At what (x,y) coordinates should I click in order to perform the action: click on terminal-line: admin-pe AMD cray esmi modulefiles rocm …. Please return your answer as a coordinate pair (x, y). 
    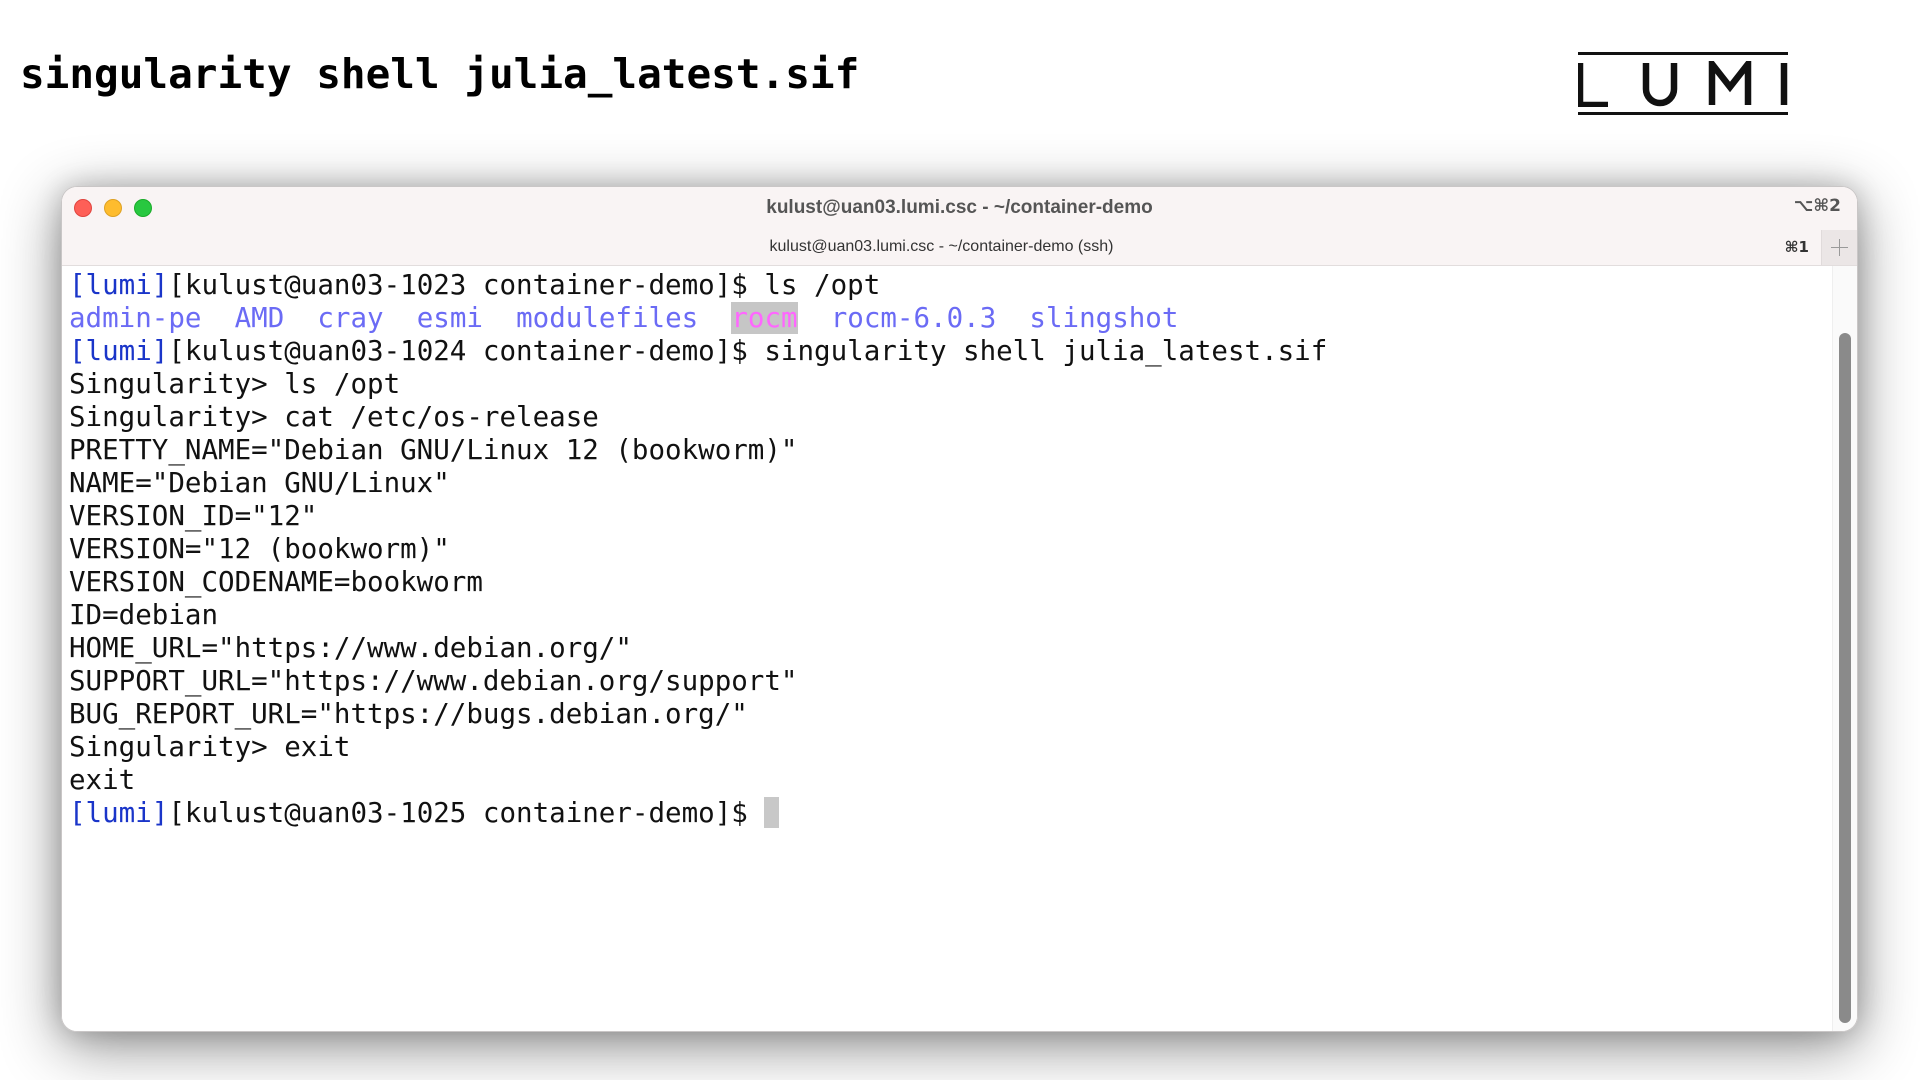
    Looking at the image, I should click on (951, 318).